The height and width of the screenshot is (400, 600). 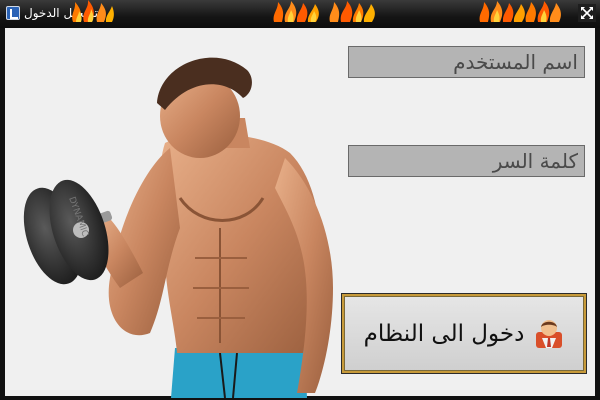 What do you see at coordinates (587, 13) in the screenshot?
I see `resize-icon` at bounding box center [587, 13].